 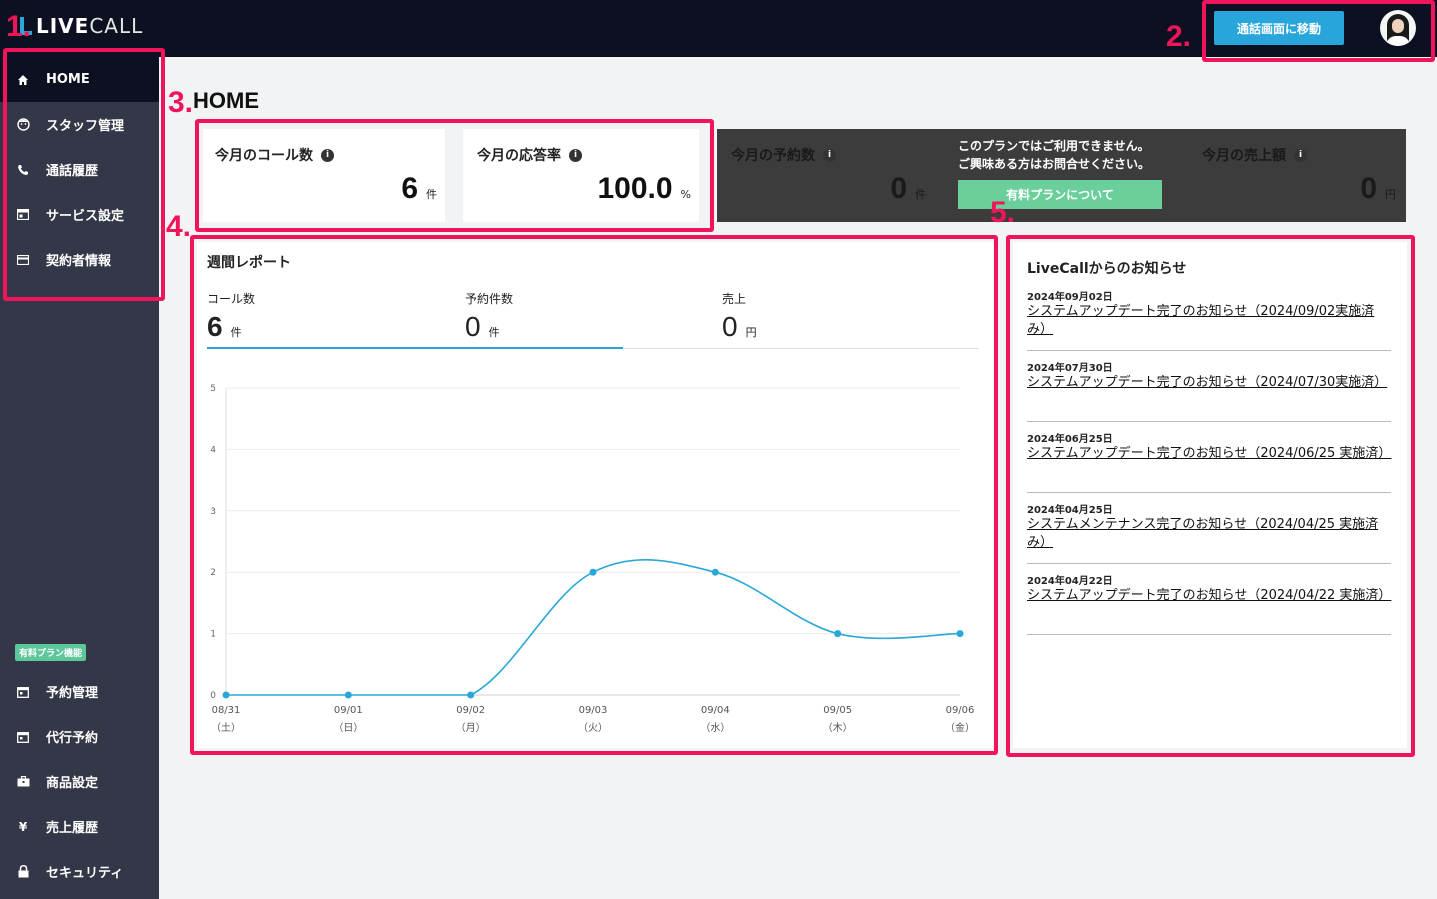 What do you see at coordinates (1179, 36) in the screenshot?
I see `annotation-number-2: 2.` at bounding box center [1179, 36].